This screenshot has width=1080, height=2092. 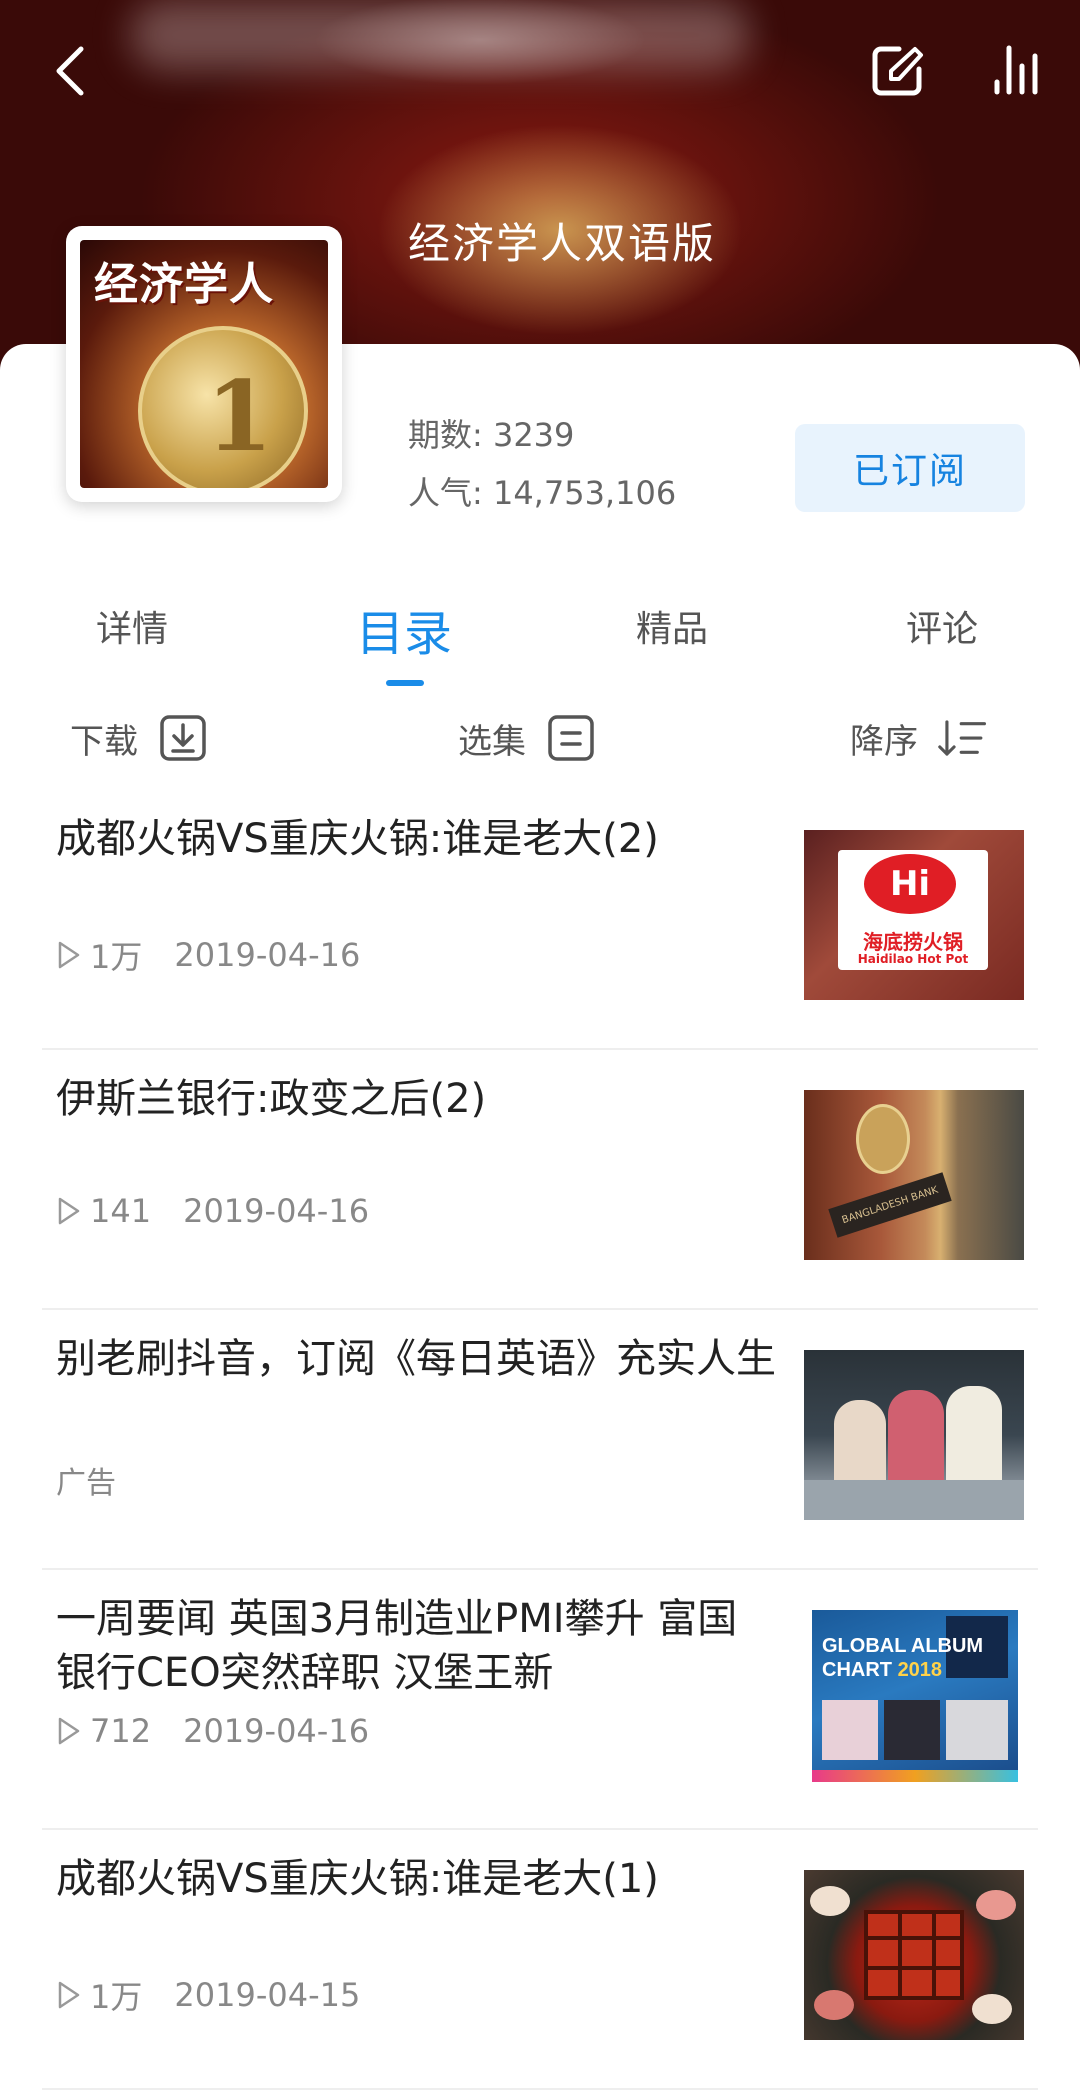 I want to click on download-button: 下载, so click(x=139, y=738).